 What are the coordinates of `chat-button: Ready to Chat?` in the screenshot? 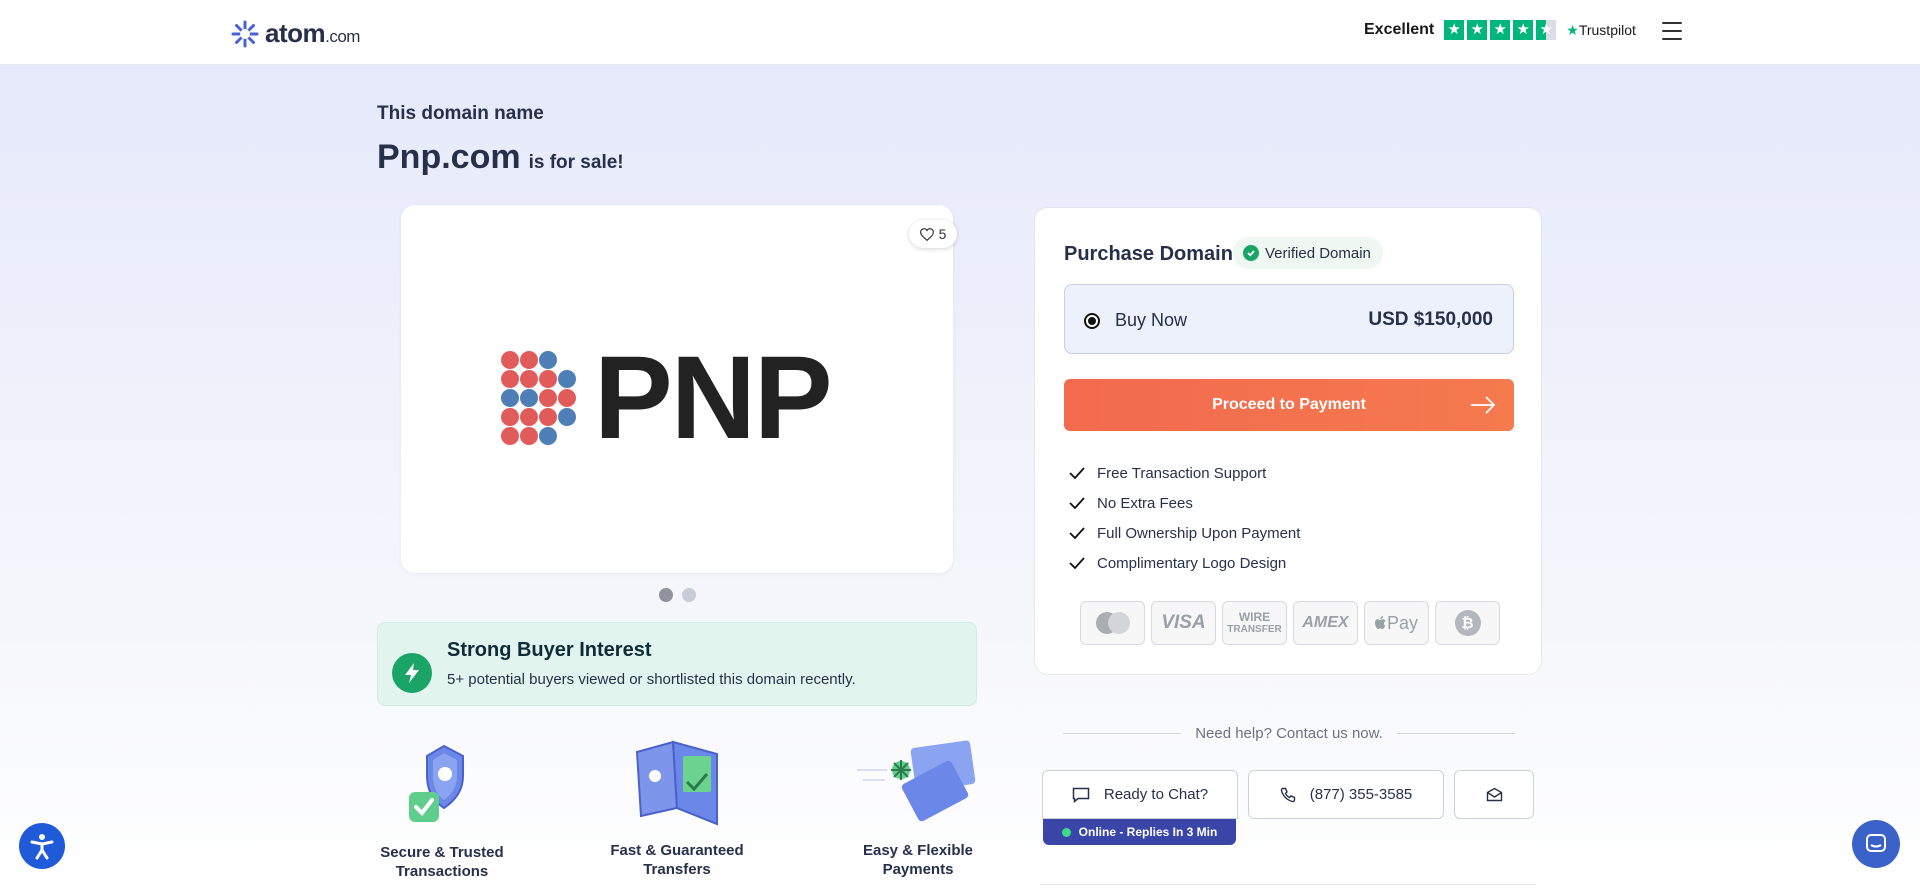 It's located at (1140, 794).